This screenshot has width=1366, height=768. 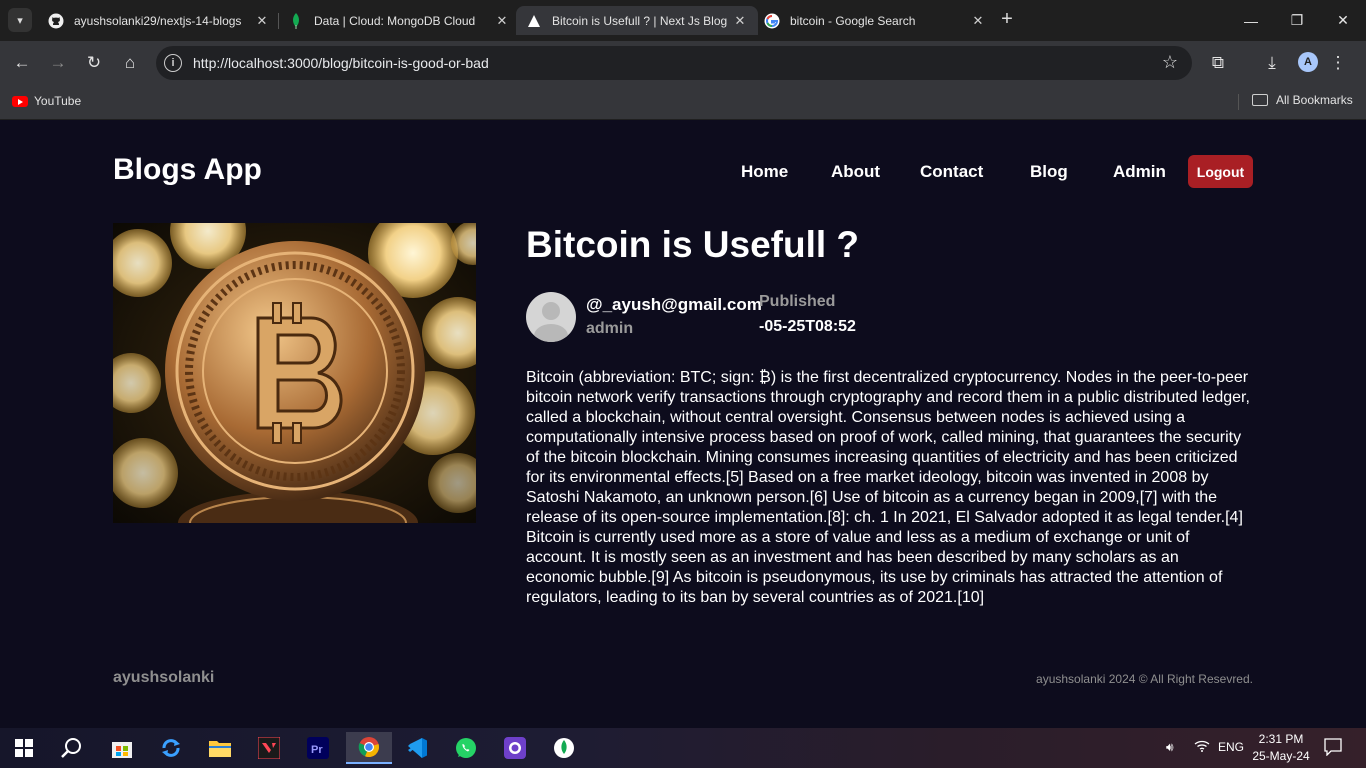 What do you see at coordinates (130, 63) in the screenshot?
I see `home-icon: ⌂` at bounding box center [130, 63].